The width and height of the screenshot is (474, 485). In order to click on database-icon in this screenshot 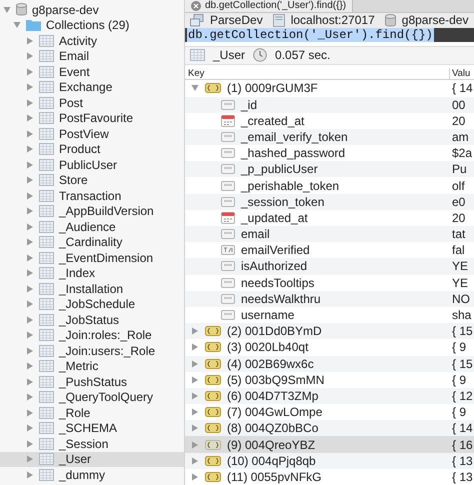, I will do `click(21, 9)`.